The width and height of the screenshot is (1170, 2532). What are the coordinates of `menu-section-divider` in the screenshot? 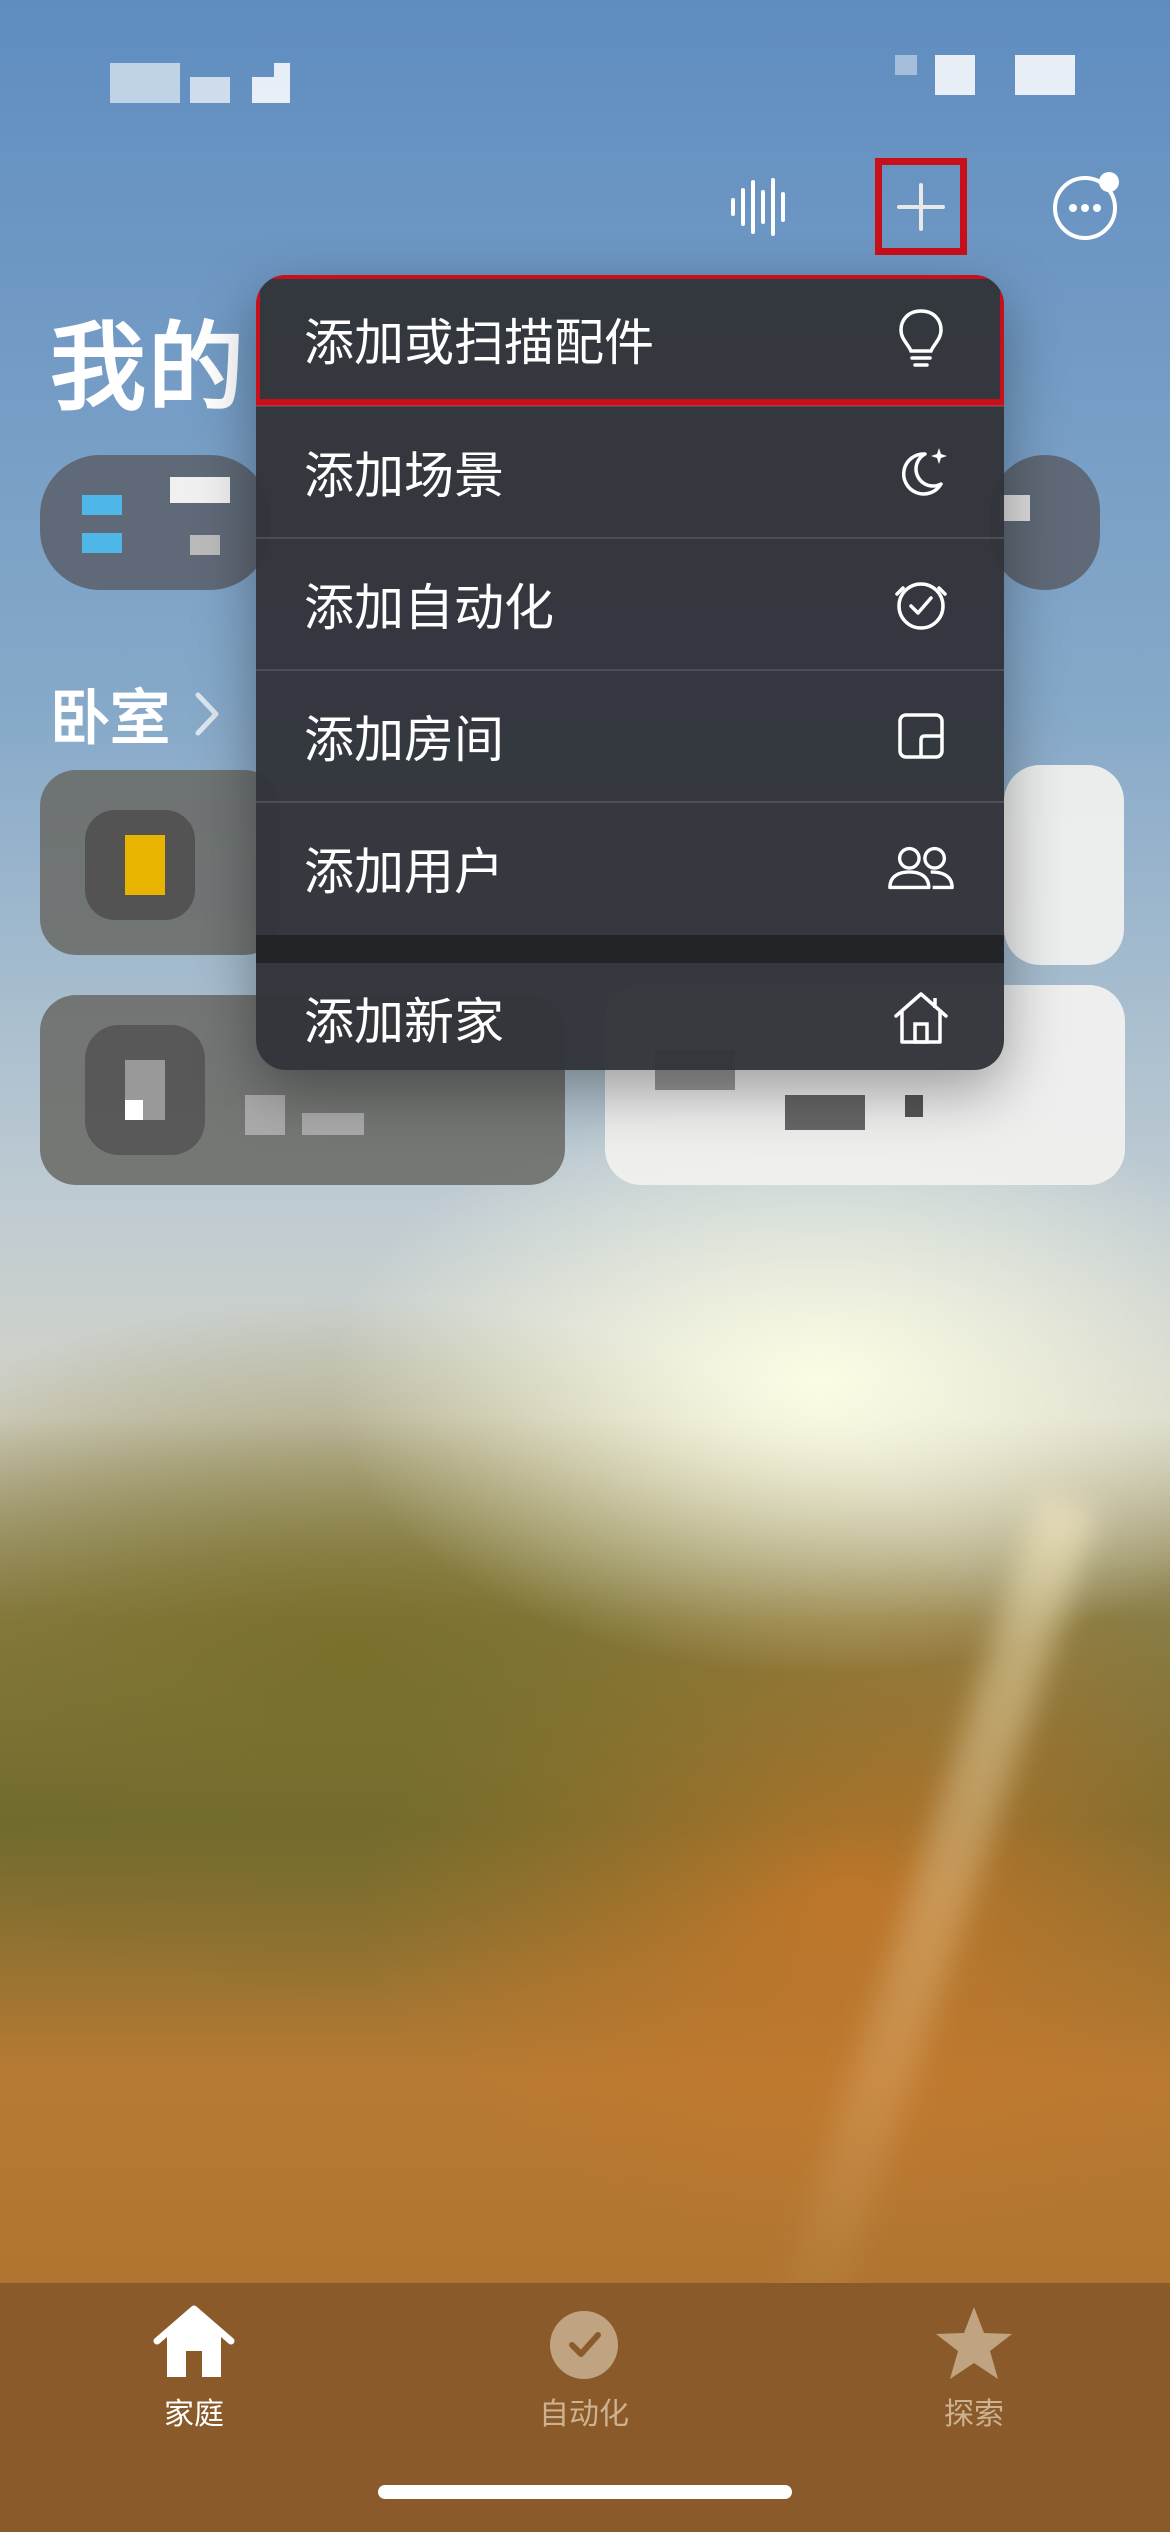 It's located at (630, 949).